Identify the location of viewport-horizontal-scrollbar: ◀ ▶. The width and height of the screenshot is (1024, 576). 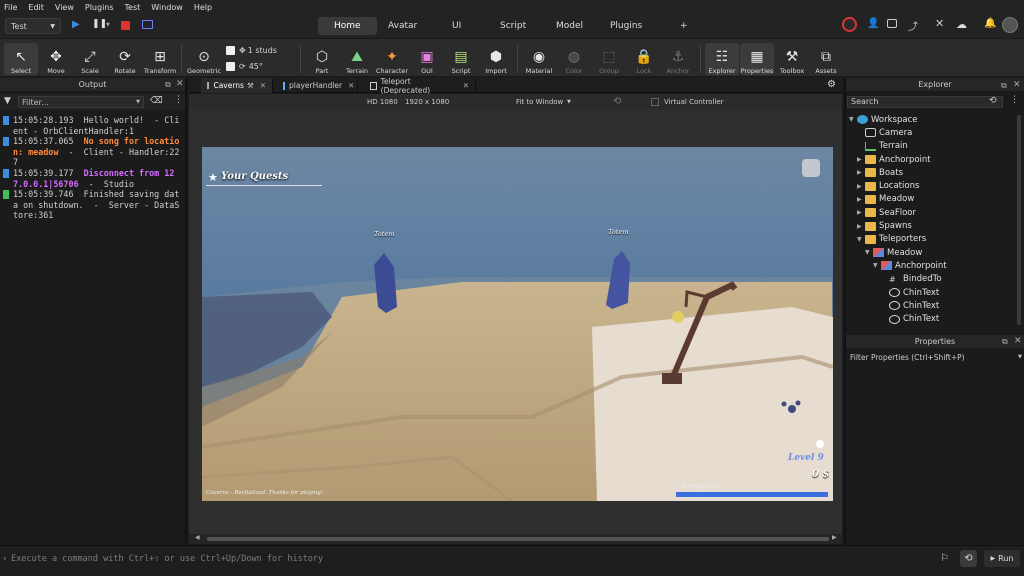
(515, 539).